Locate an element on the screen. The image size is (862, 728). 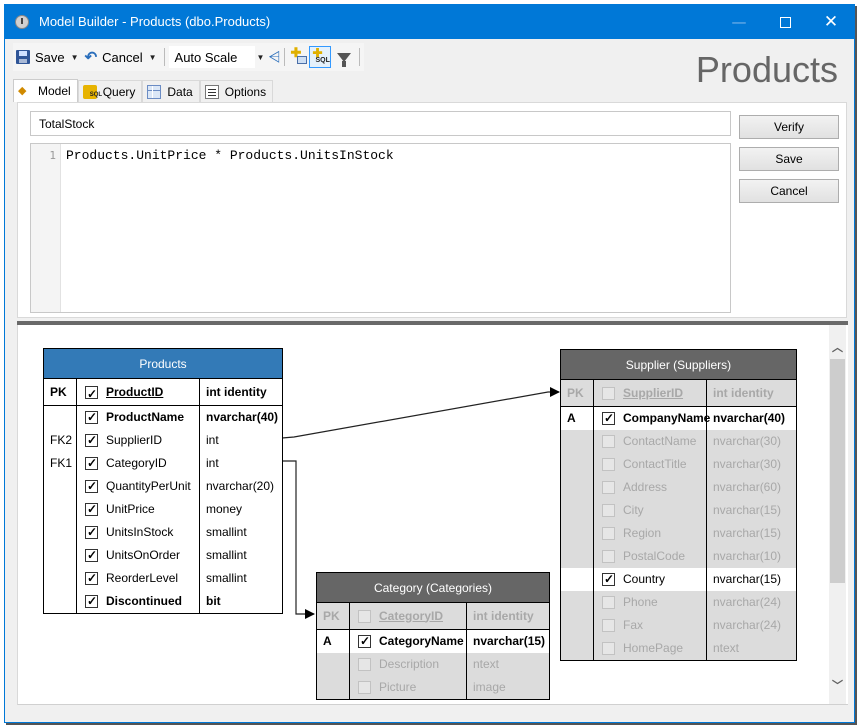
field-row: FK1 CategoryID int is located at coordinates (163, 463).